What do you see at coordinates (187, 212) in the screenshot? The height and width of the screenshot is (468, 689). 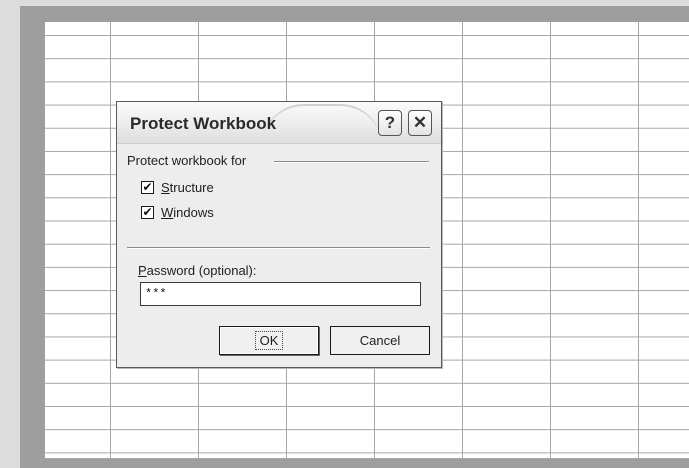 I see `windows-label: Windows` at bounding box center [187, 212].